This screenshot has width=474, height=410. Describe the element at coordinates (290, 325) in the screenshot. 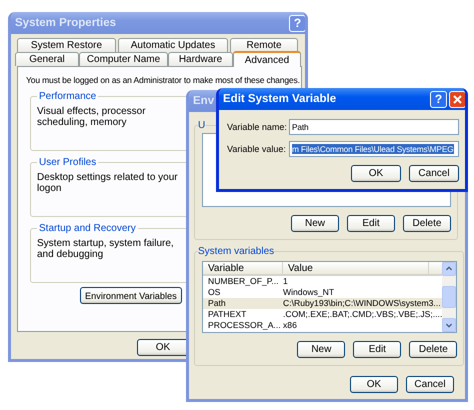

I see `cell-text: x86` at that location.